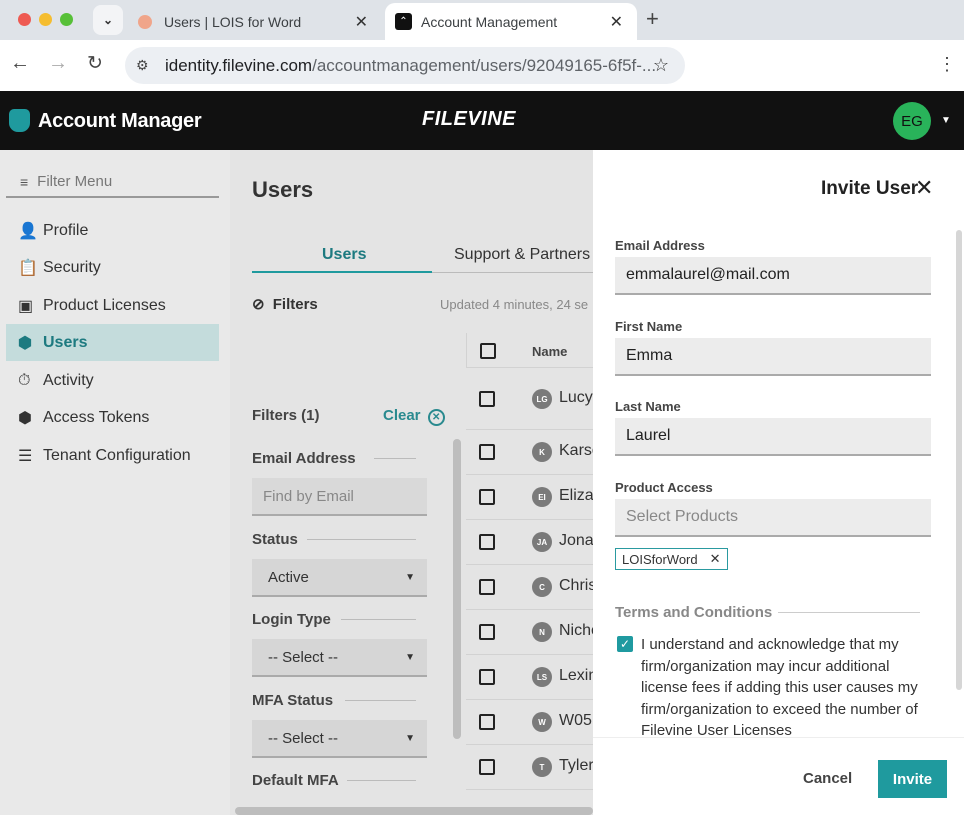 Image resolution: width=964 pixels, height=815 pixels. I want to click on table-row: EI Eliza, so click(530, 497).